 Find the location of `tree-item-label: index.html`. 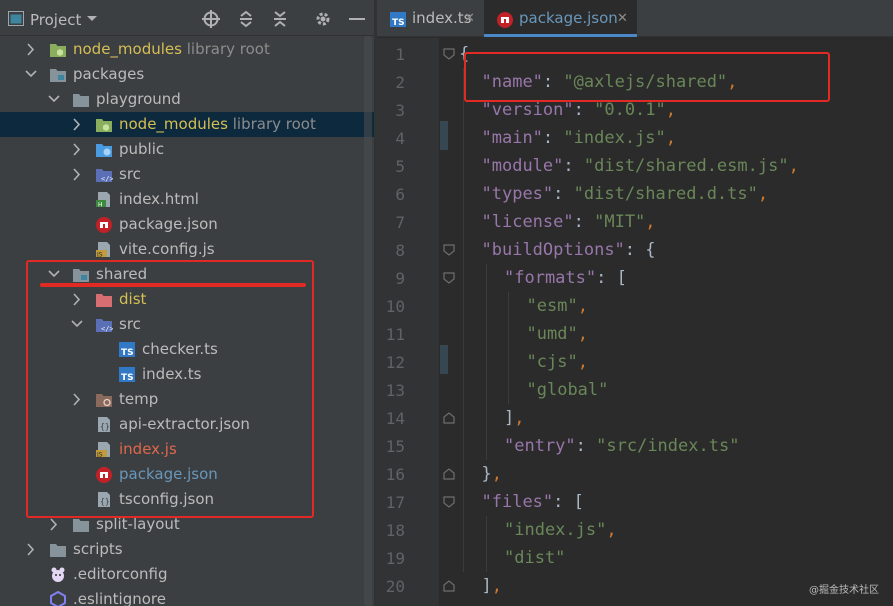

tree-item-label: index.html is located at coordinates (159, 199).